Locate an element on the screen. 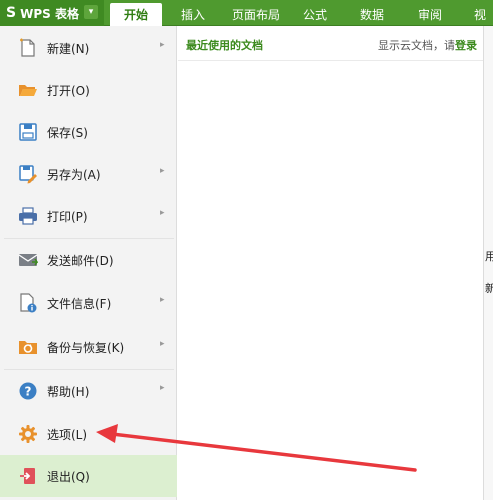 The image size is (493, 500). menu-item-open: 打开(O) is located at coordinates (88, 90).